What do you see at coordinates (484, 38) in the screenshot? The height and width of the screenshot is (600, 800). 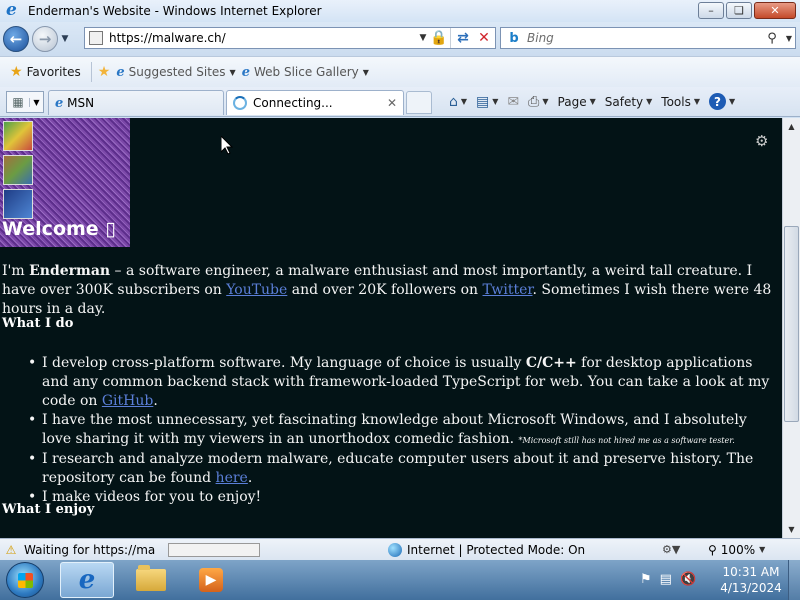 I see `stop-icon: ✕` at bounding box center [484, 38].